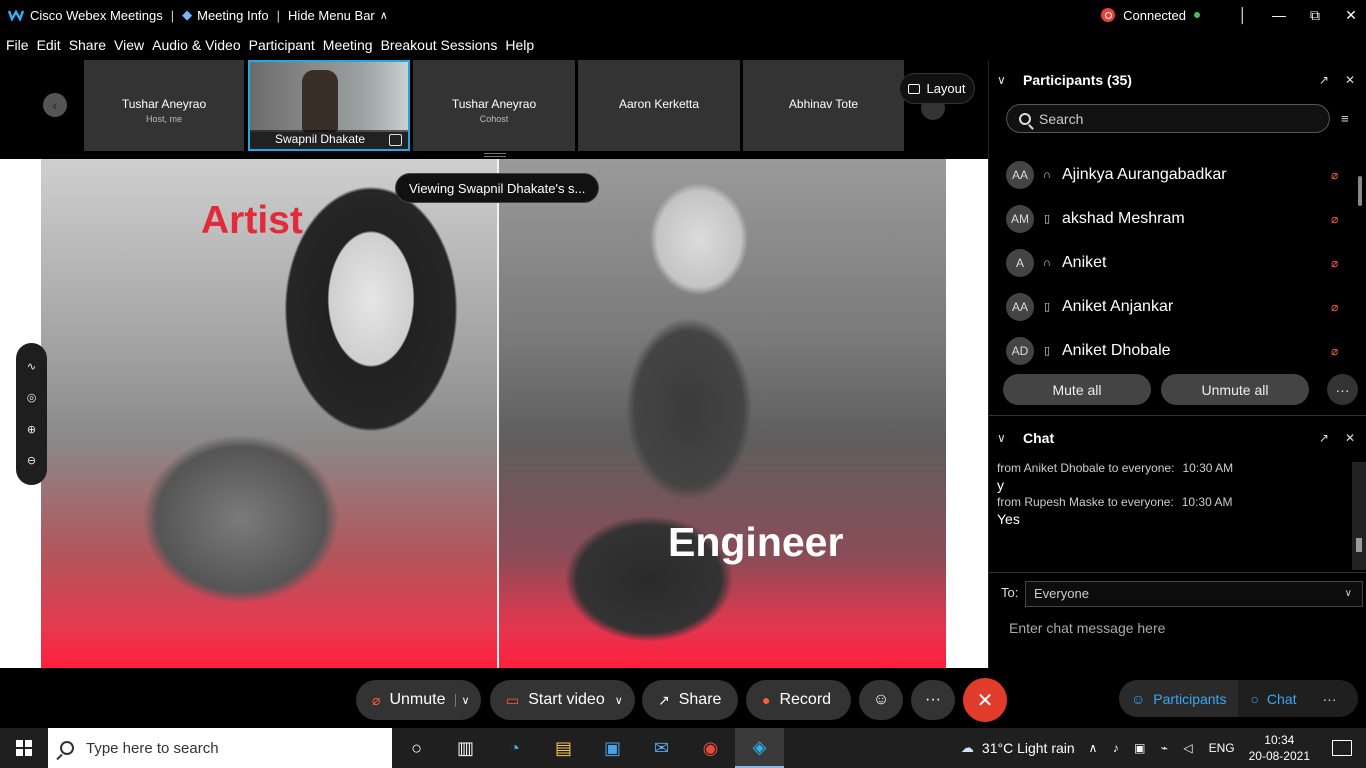 Image resolution: width=1366 pixels, height=768 pixels. What do you see at coordinates (17, 45) in the screenshot?
I see `menu-file: File` at bounding box center [17, 45].